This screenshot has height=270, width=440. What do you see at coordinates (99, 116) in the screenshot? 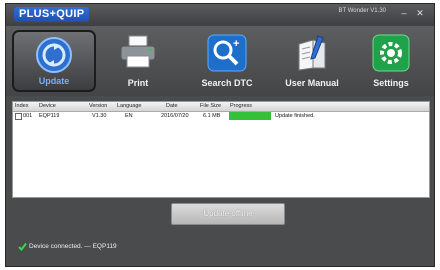
I see `cell-version: V1.30` at bounding box center [99, 116].